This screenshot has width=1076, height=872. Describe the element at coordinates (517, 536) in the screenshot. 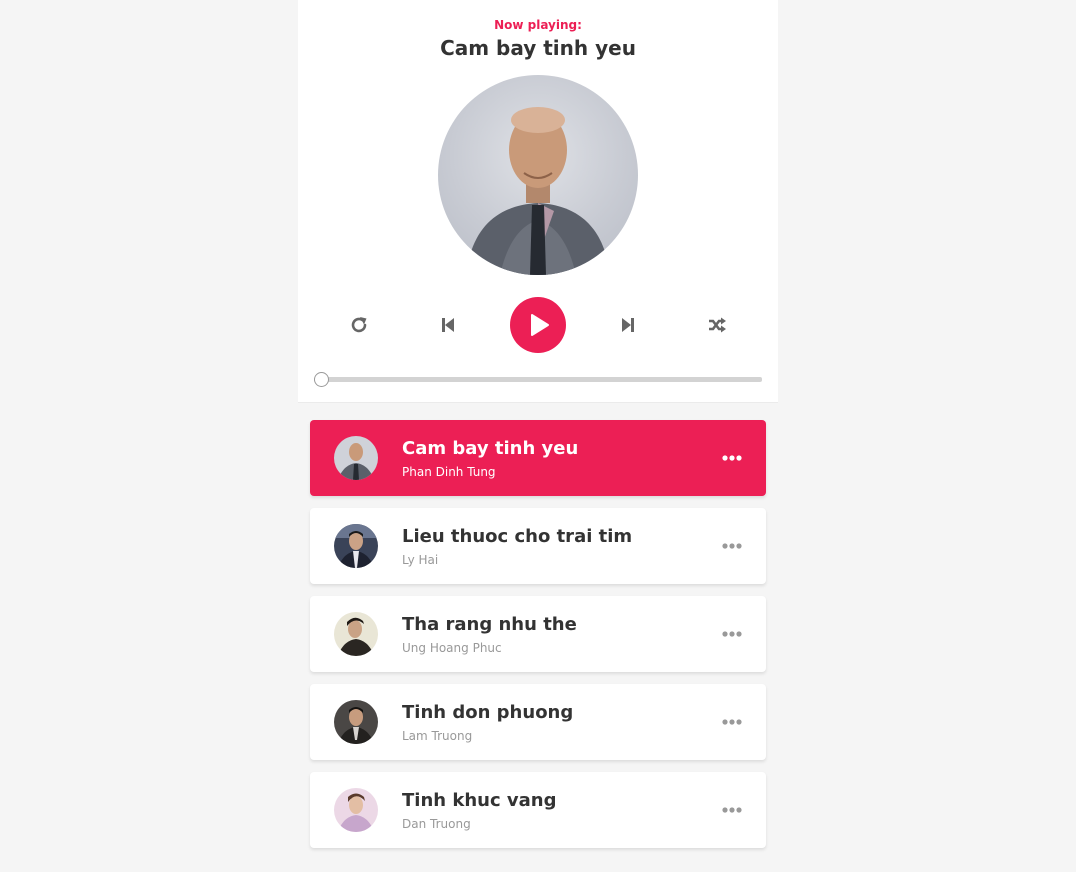

I see `song-title: Lieu thuoc cho trai tim` at that location.